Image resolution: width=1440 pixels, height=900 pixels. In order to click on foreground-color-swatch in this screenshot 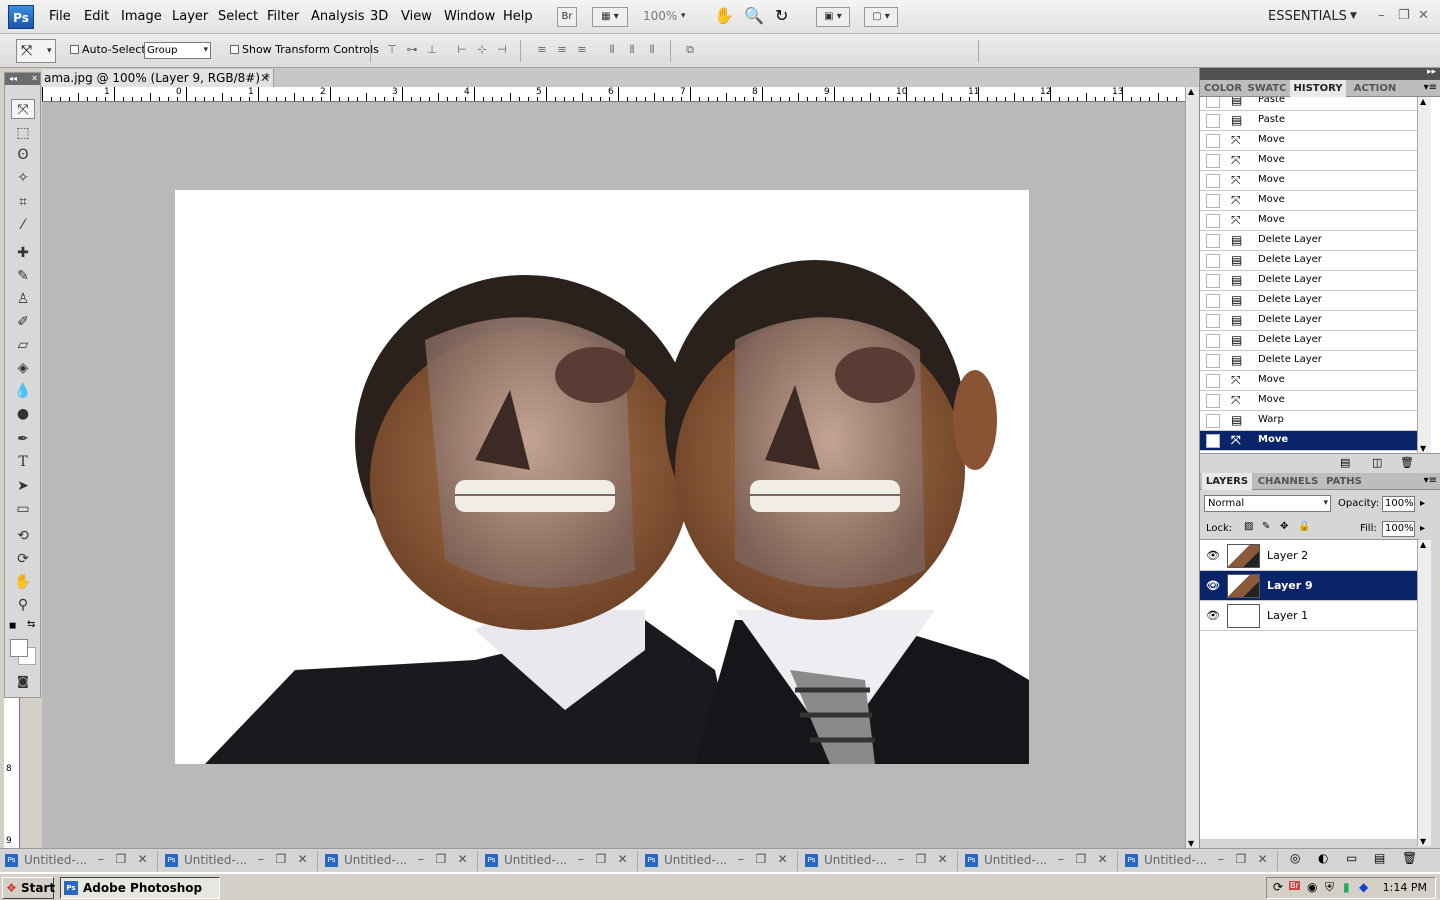, I will do `click(19, 648)`.